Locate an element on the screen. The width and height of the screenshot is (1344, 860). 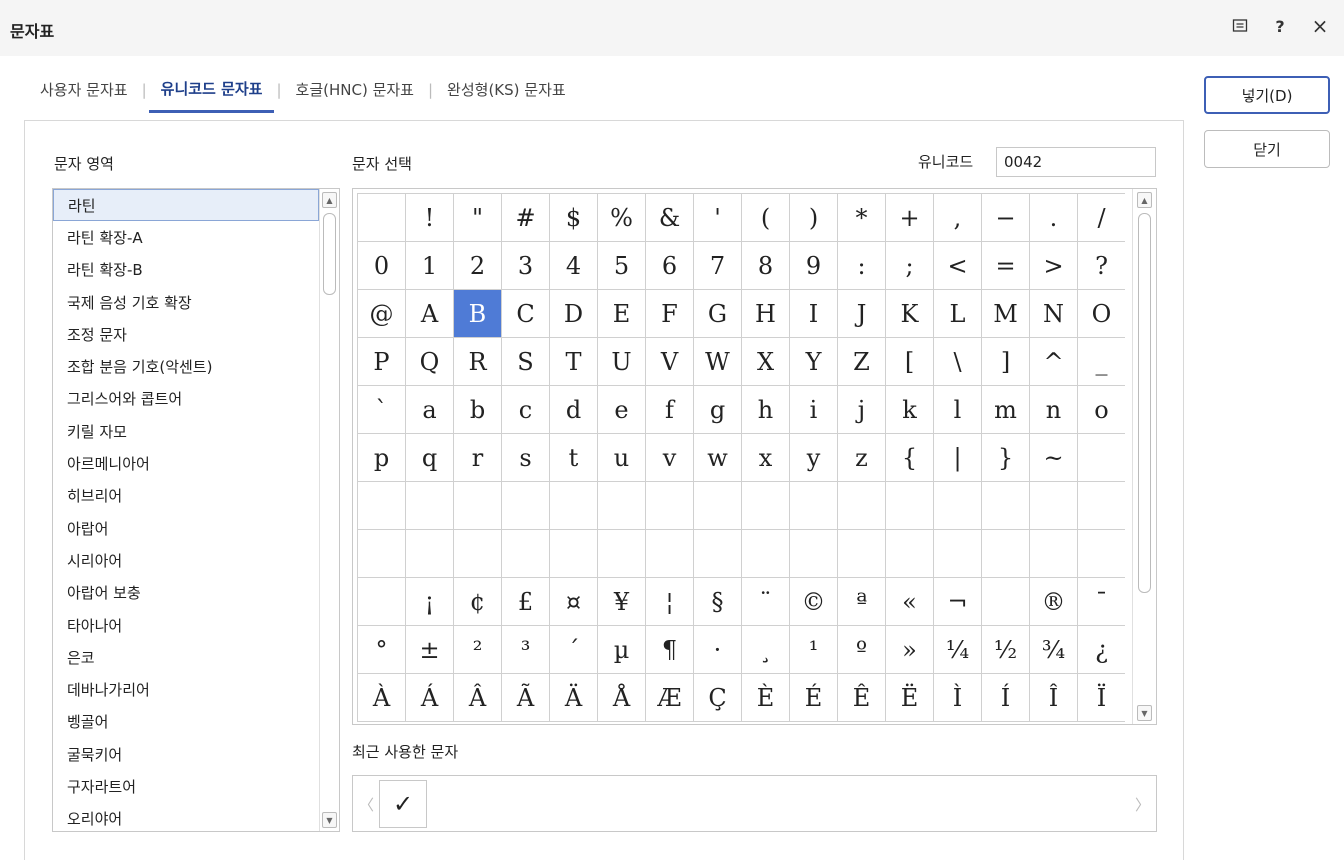
char-cell: 9 is located at coordinates (814, 266).